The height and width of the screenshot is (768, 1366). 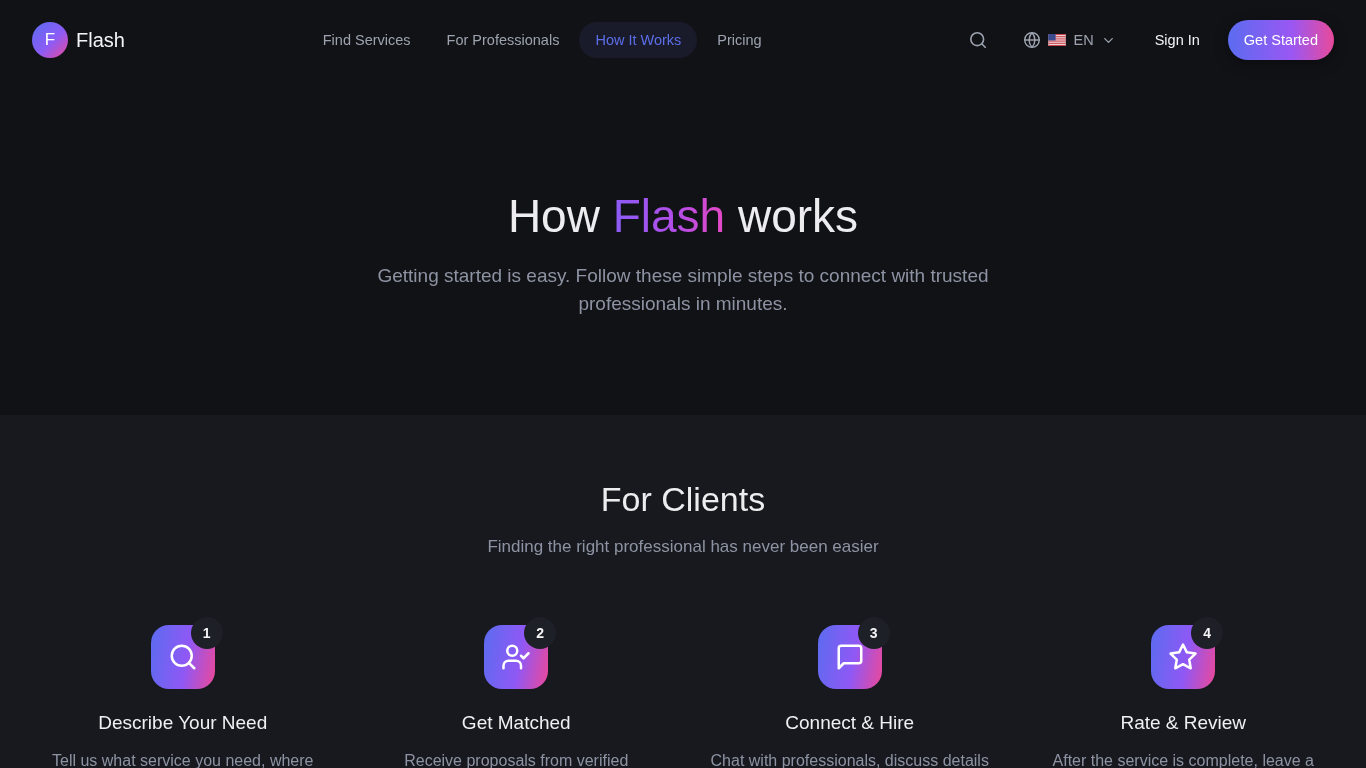 What do you see at coordinates (183, 723) in the screenshot?
I see `step-title: Describe Your Need` at bounding box center [183, 723].